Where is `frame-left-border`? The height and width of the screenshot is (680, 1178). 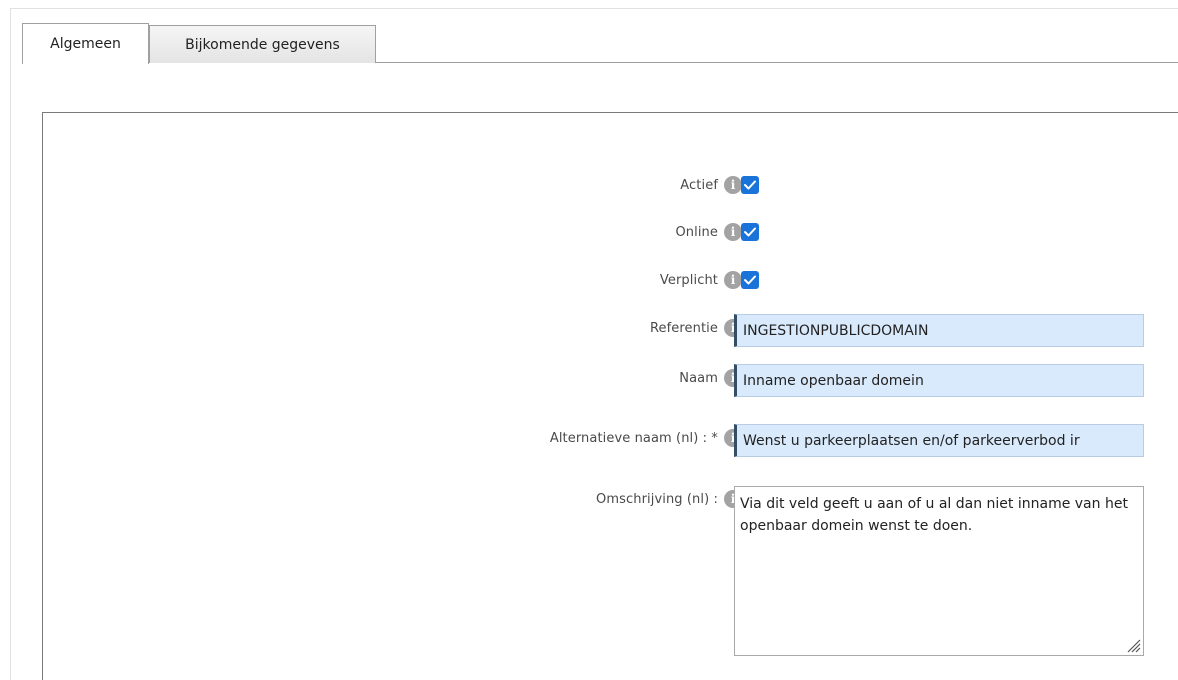 frame-left-border is located at coordinates (10, 344).